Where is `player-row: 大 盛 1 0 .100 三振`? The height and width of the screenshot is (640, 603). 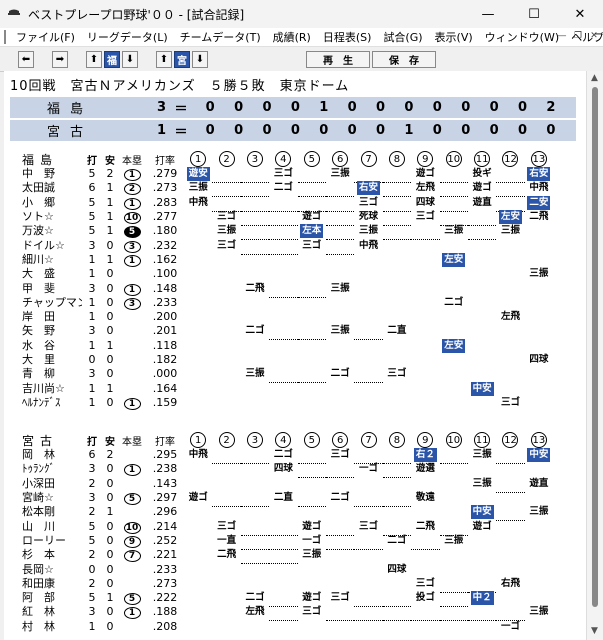 player-row: 大 盛 1 0 .100 三振 is located at coordinates (295, 274).